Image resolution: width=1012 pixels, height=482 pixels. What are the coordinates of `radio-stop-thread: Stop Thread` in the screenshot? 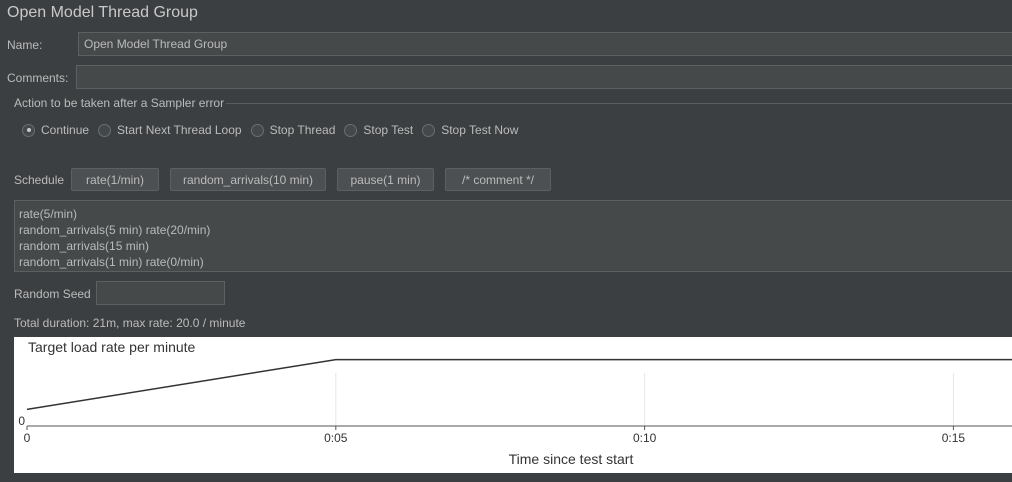 It's located at (293, 130).